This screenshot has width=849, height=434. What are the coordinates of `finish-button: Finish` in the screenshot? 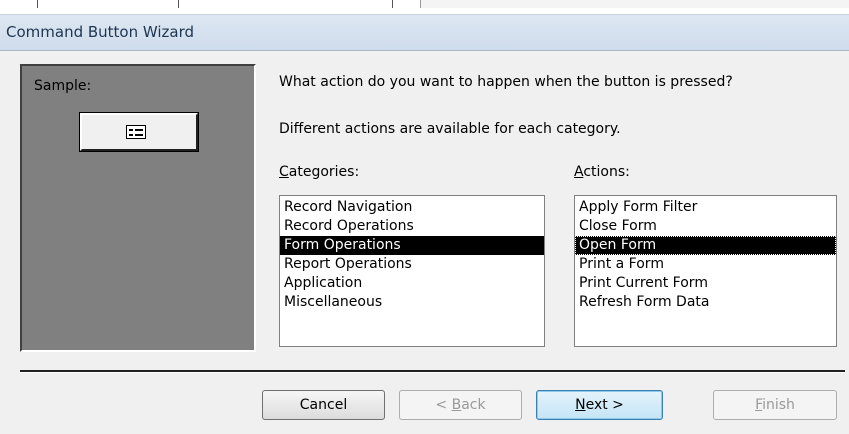 It's located at (775, 405).